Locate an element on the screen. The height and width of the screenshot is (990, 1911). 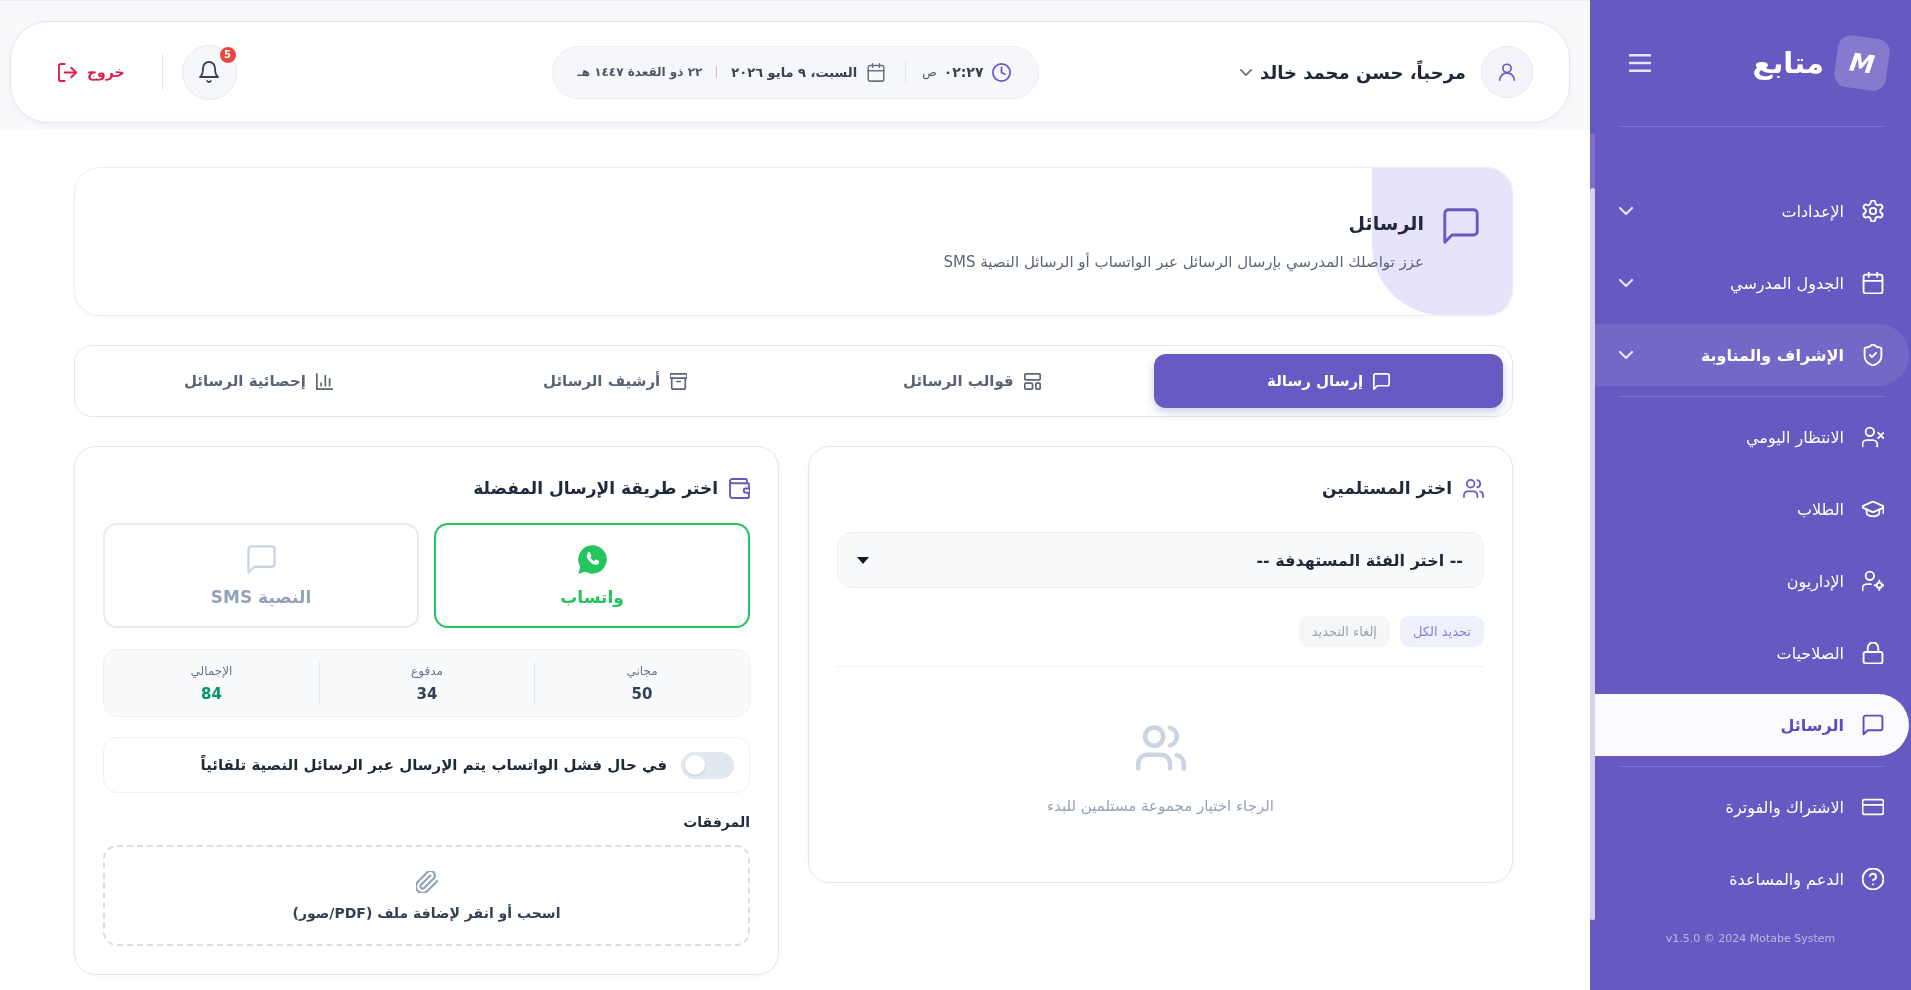
sidebar-item: الرسائل is located at coordinates (1752, 725).